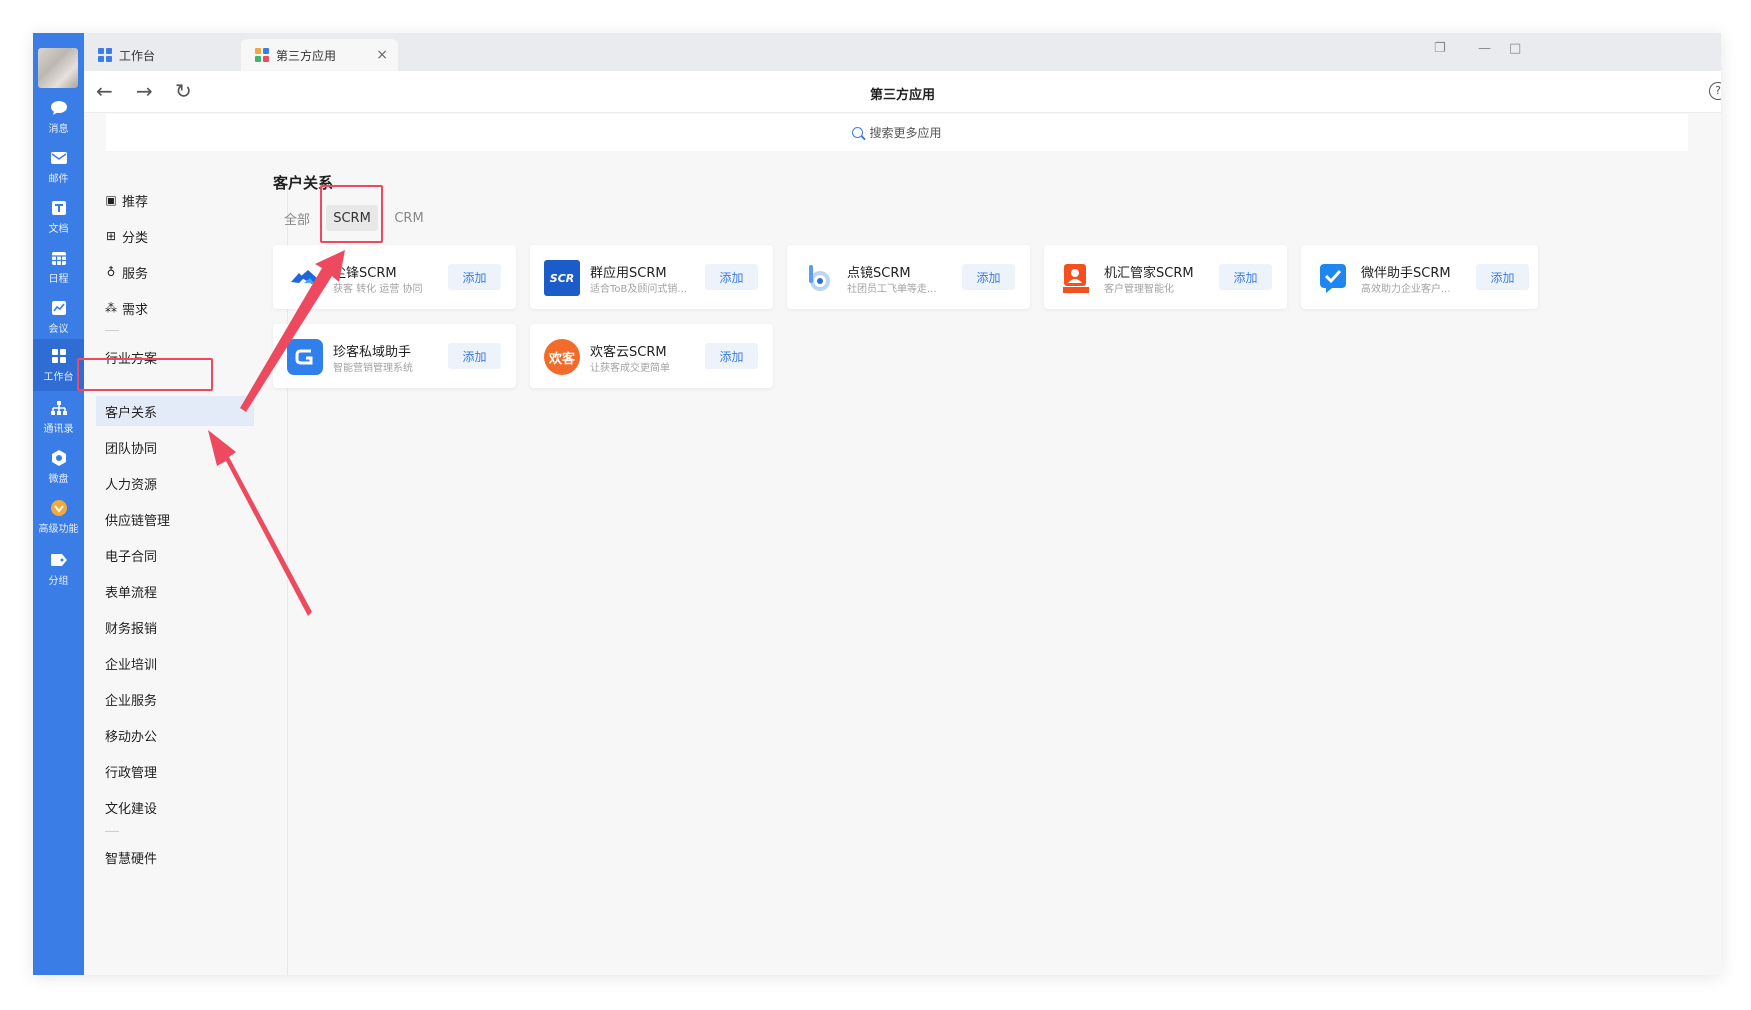  What do you see at coordinates (58, 279) in the screenshot?
I see `rail-label: 日程` at bounding box center [58, 279].